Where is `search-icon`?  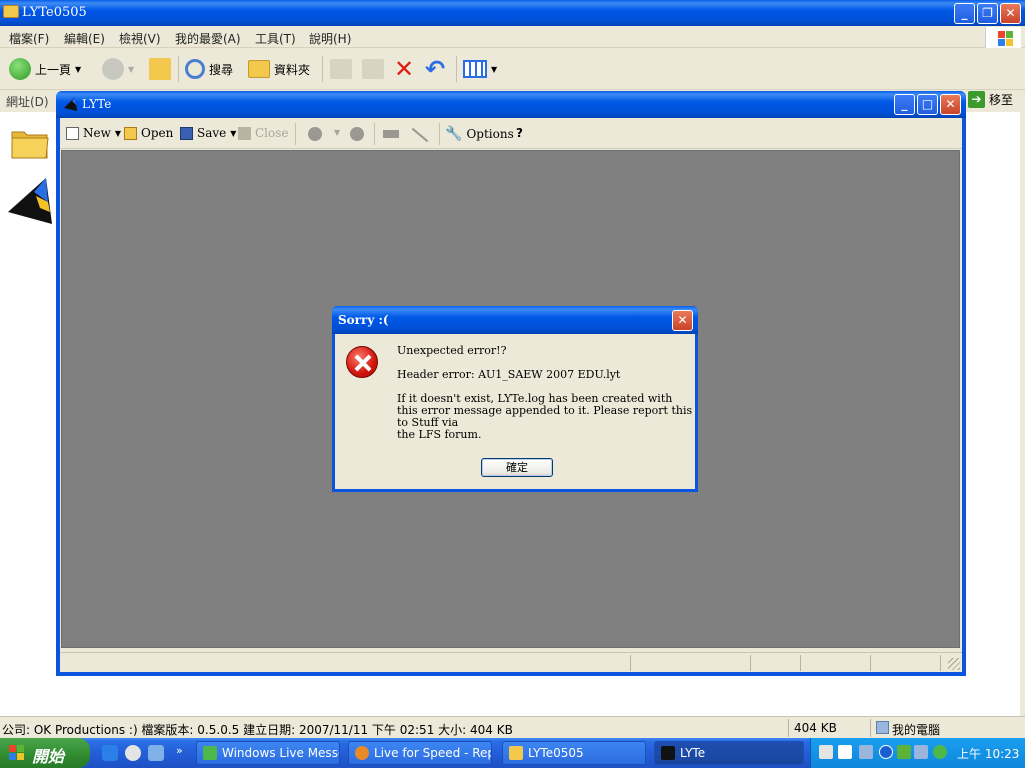
search-icon is located at coordinates (195, 69).